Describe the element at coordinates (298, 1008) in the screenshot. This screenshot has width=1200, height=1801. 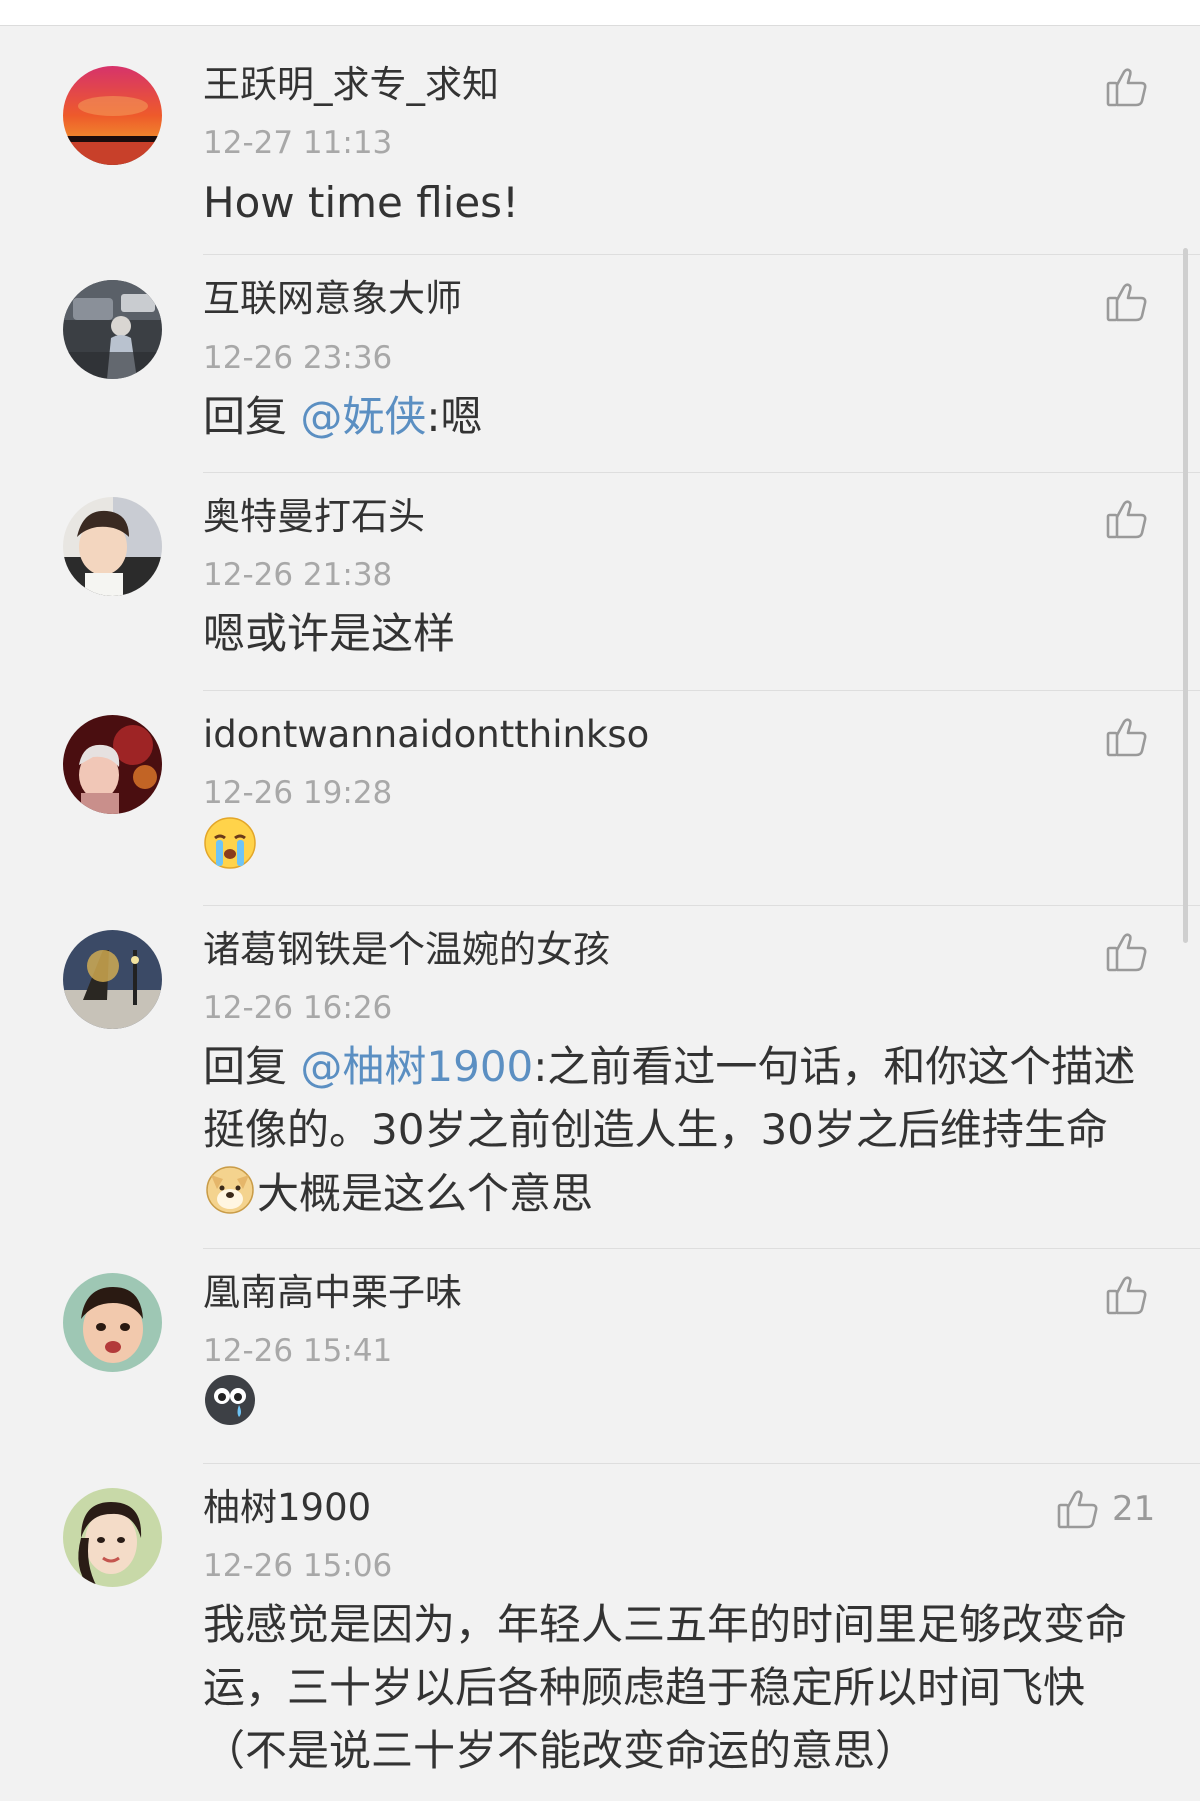
I see `comment-time: 12-26 16:26` at that location.